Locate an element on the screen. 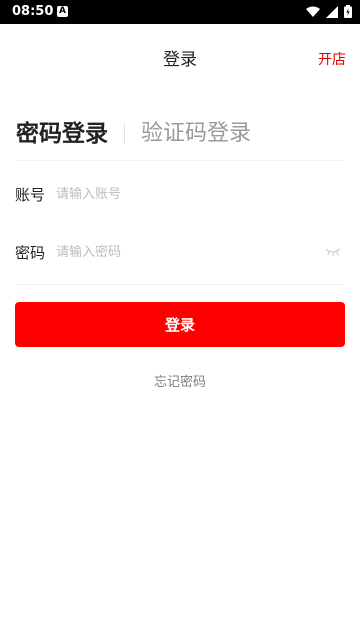 Image resolution: width=360 pixels, height=640 pixels. page-title: 登录 is located at coordinates (180, 60).